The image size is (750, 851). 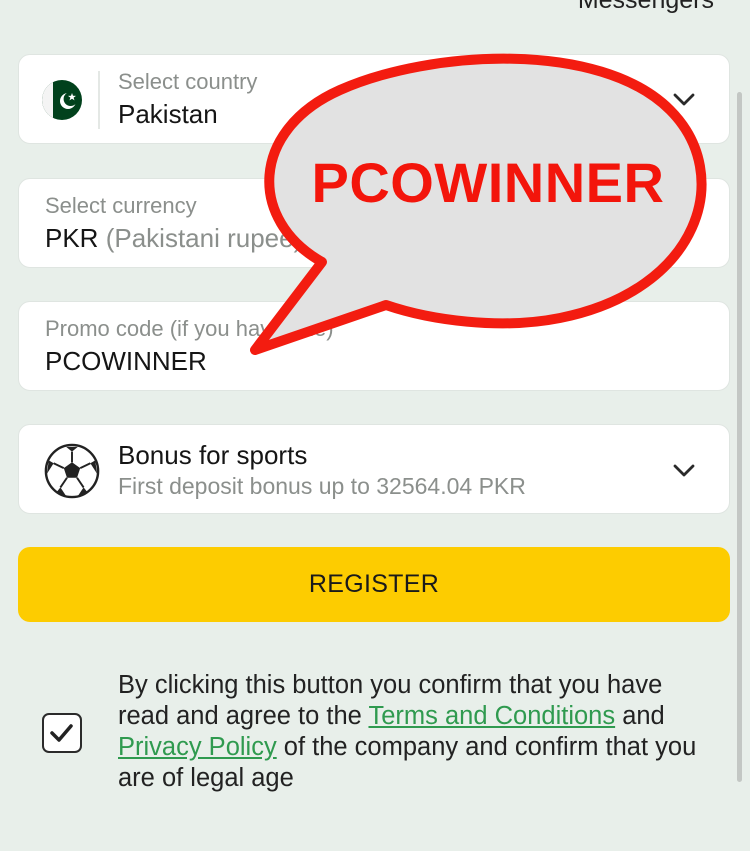 I want to click on agree-checkbox, so click(x=62, y=733).